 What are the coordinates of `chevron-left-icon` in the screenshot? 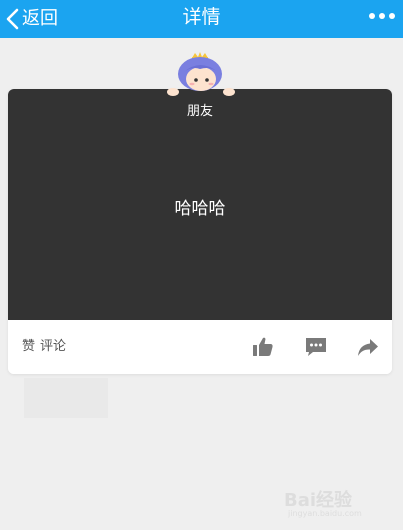 It's located at (12, 19).